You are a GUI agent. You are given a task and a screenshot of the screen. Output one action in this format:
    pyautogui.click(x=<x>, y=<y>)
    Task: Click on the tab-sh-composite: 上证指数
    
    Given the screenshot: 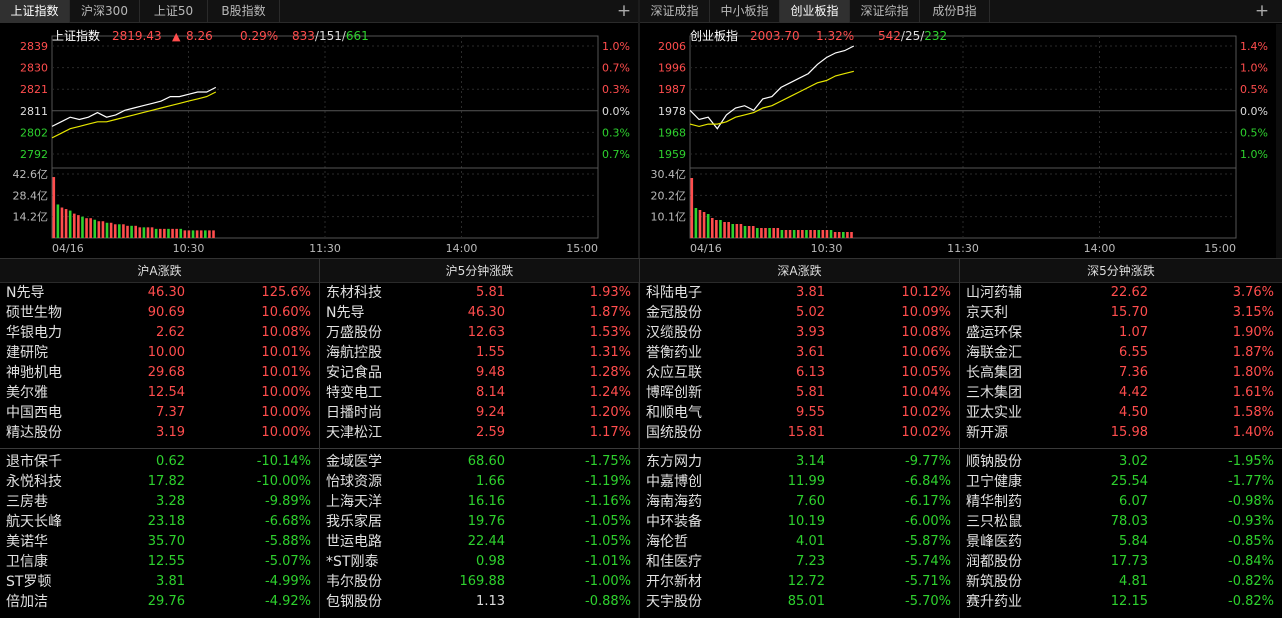 What is the action you would take?
    pyautogui.click(x=35, y=11)
    